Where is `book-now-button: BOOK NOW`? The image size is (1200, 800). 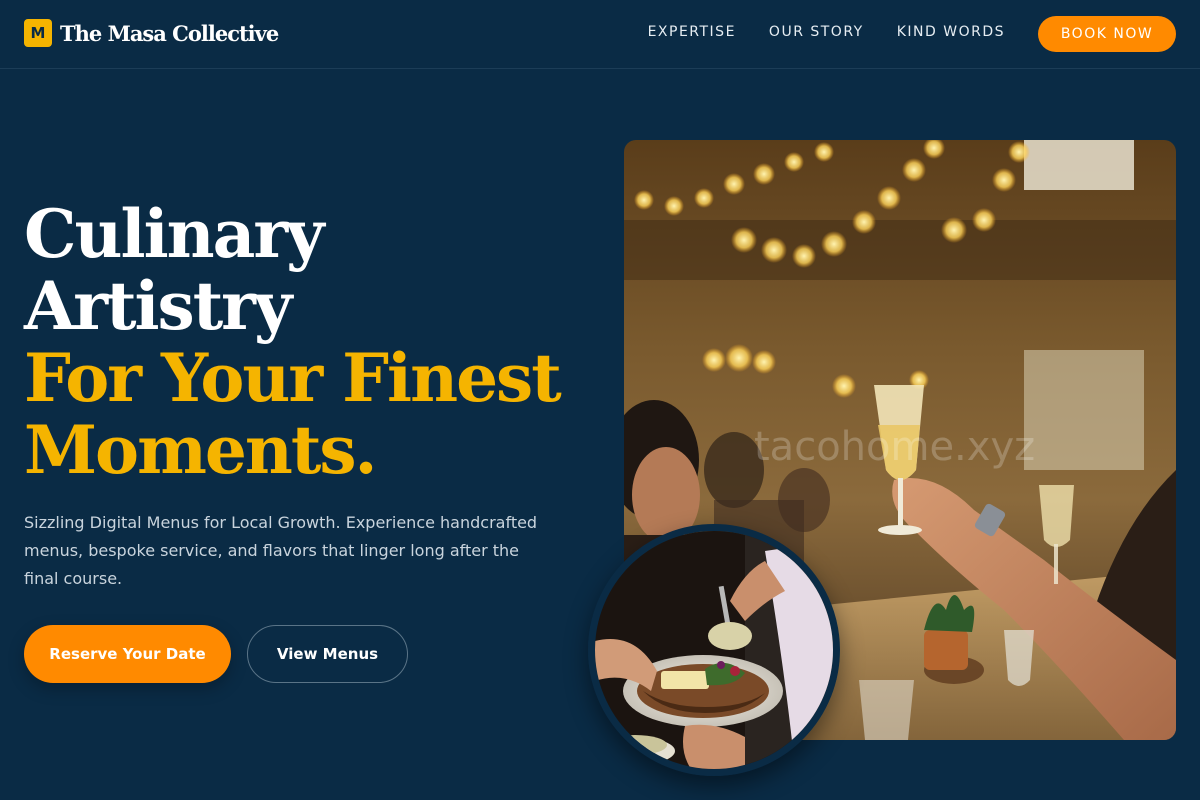
book-now-button: BOOK NOW is located at coordinates (1107, 34).